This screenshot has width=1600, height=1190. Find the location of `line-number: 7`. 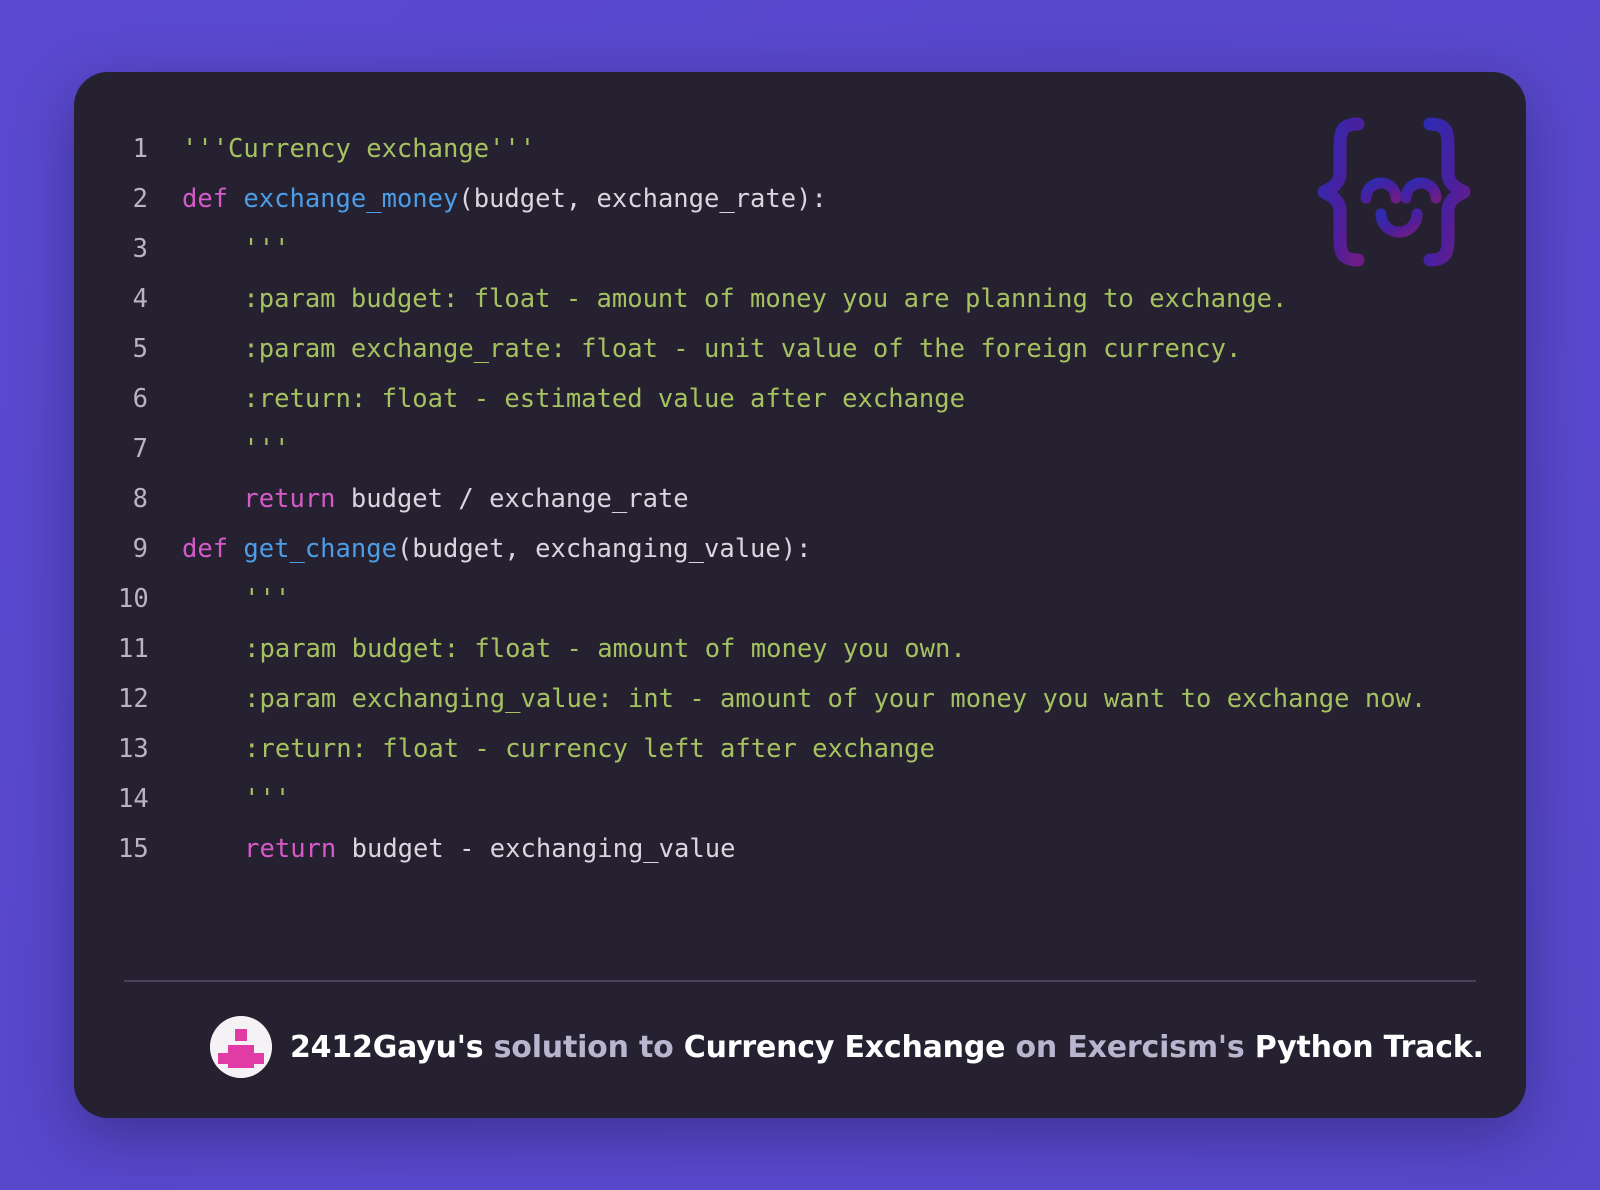

line-number: 7 is located at coordinates (140, 449).